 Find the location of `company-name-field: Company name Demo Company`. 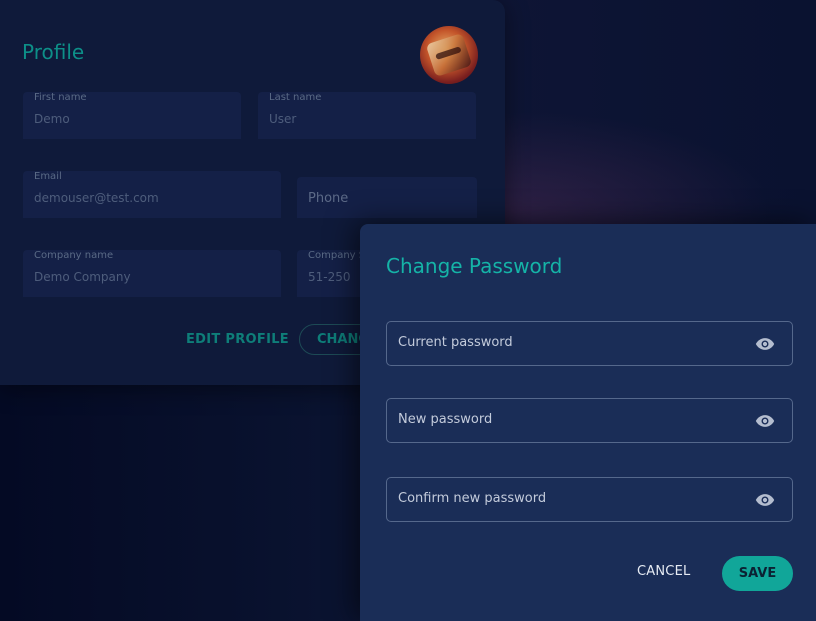

company-name-field: Company name Demo Company is located at coordinates (152, 273).